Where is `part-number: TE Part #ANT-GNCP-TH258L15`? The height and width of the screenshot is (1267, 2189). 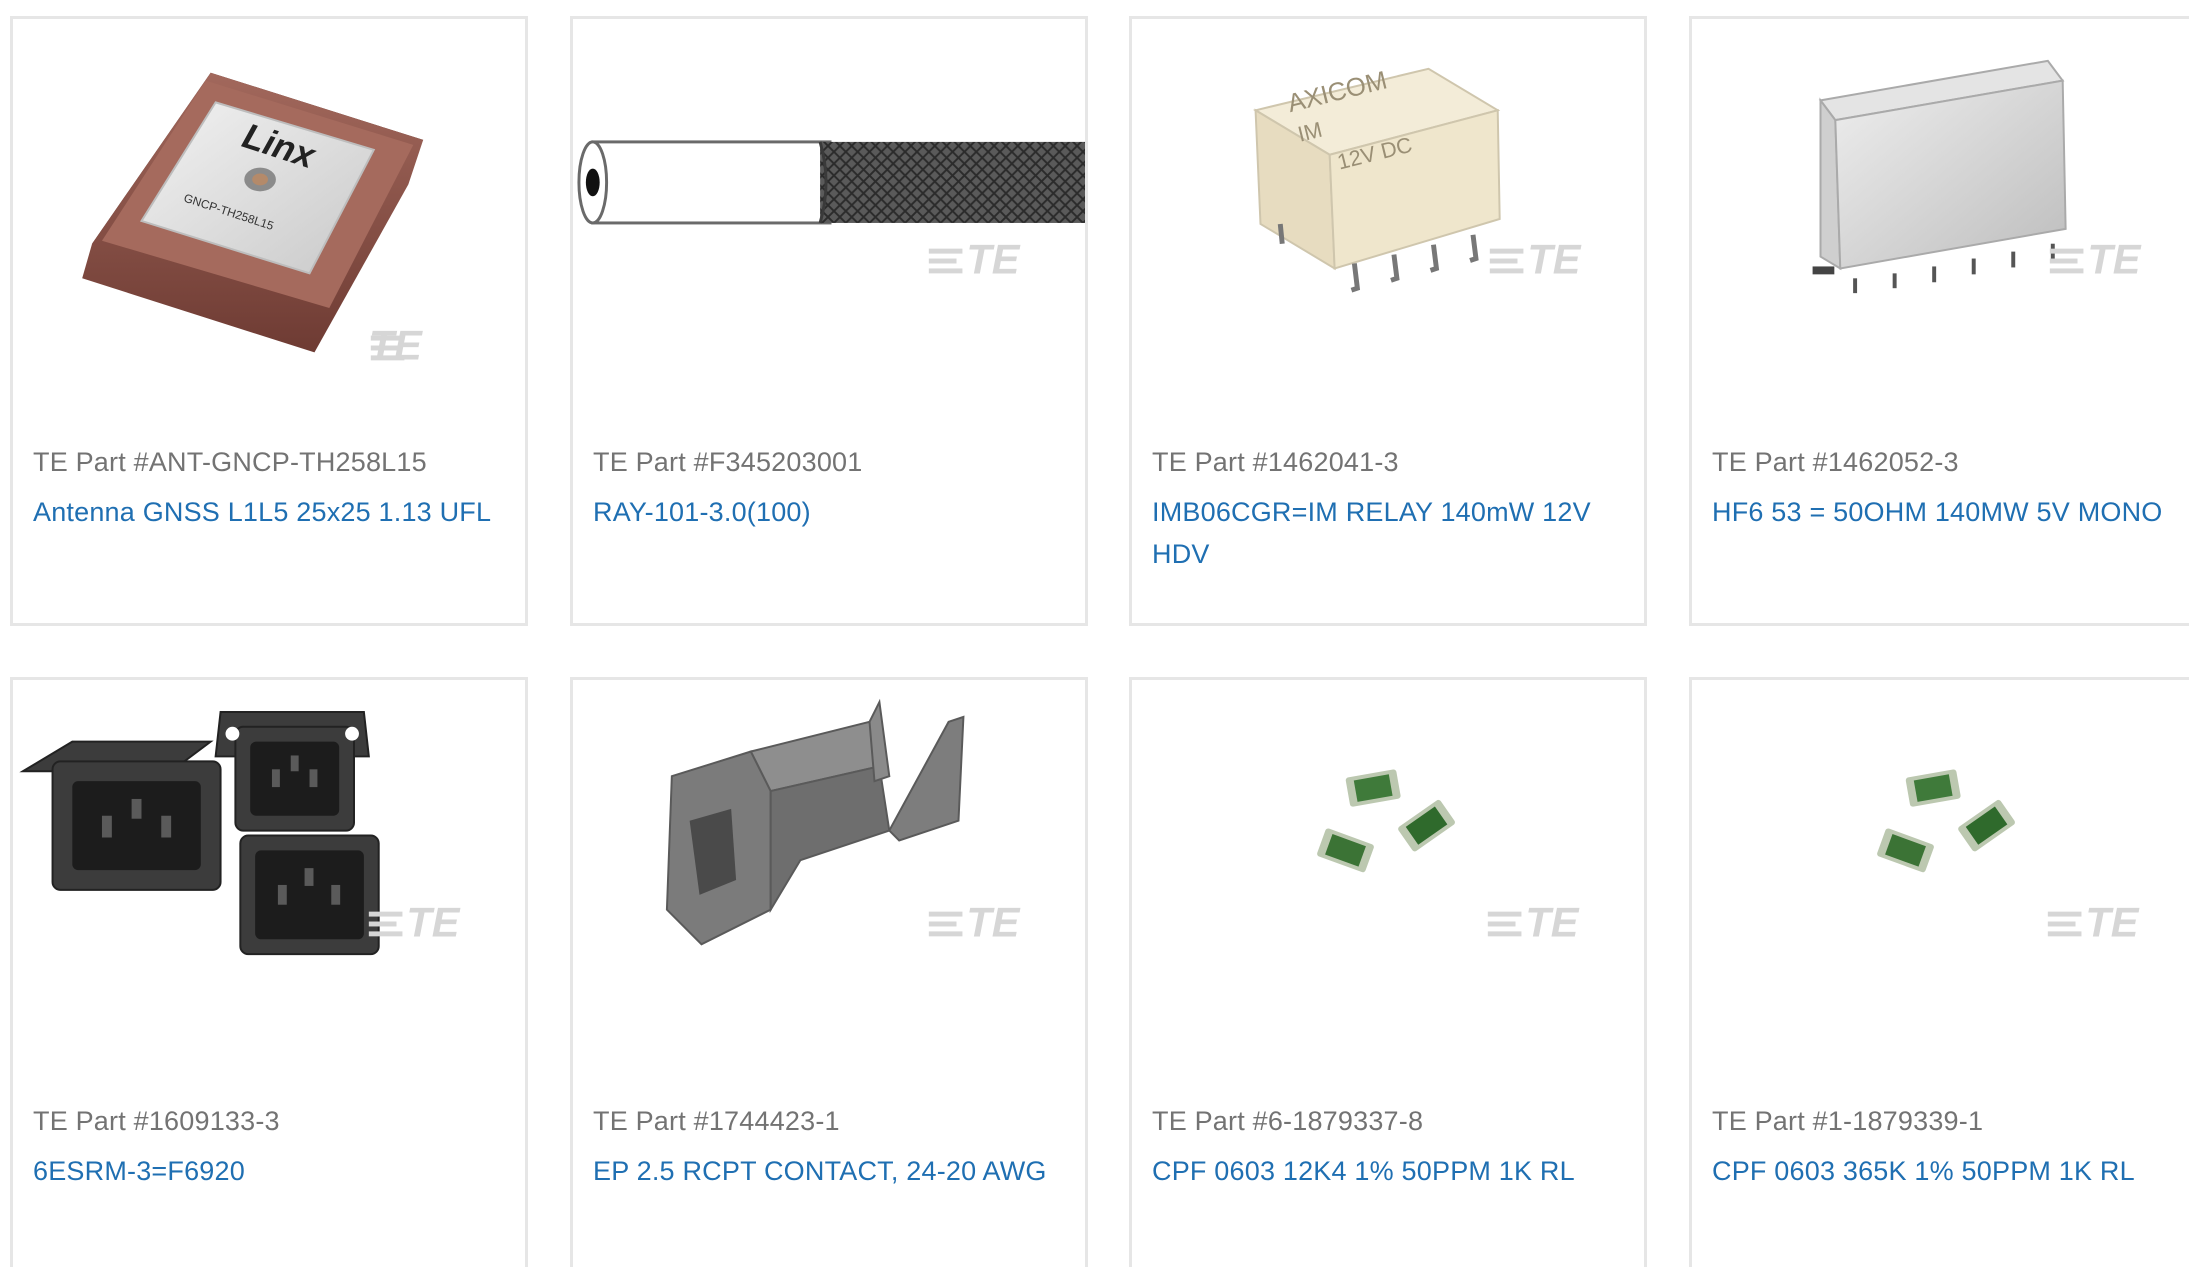 part-number: TE Part #ANT-GNCP-TH258L15 is located at coordinates (230, 462).